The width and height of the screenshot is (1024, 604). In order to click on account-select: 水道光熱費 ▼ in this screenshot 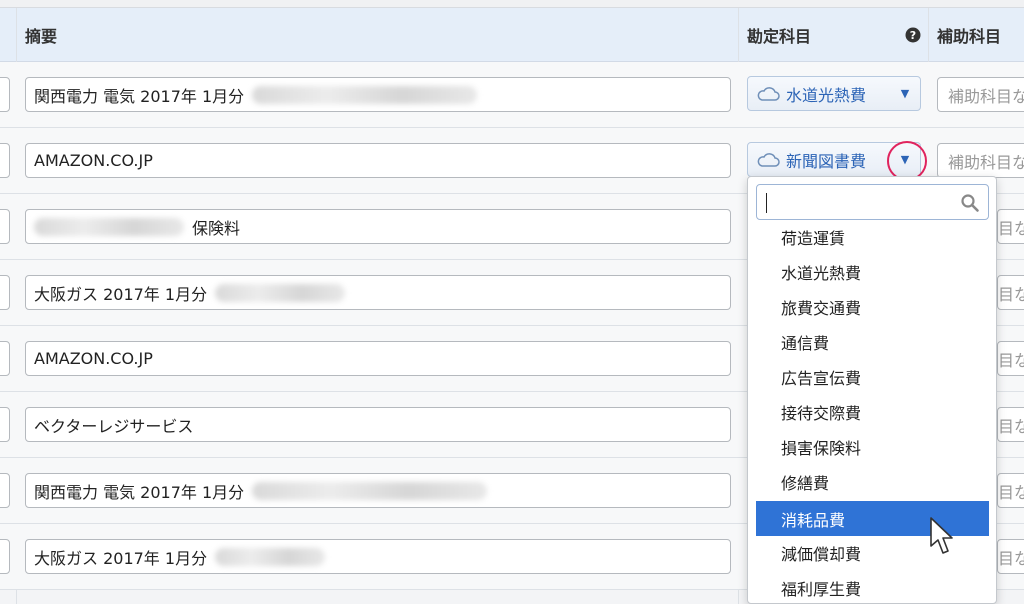, I will do `click(834, 93)`.